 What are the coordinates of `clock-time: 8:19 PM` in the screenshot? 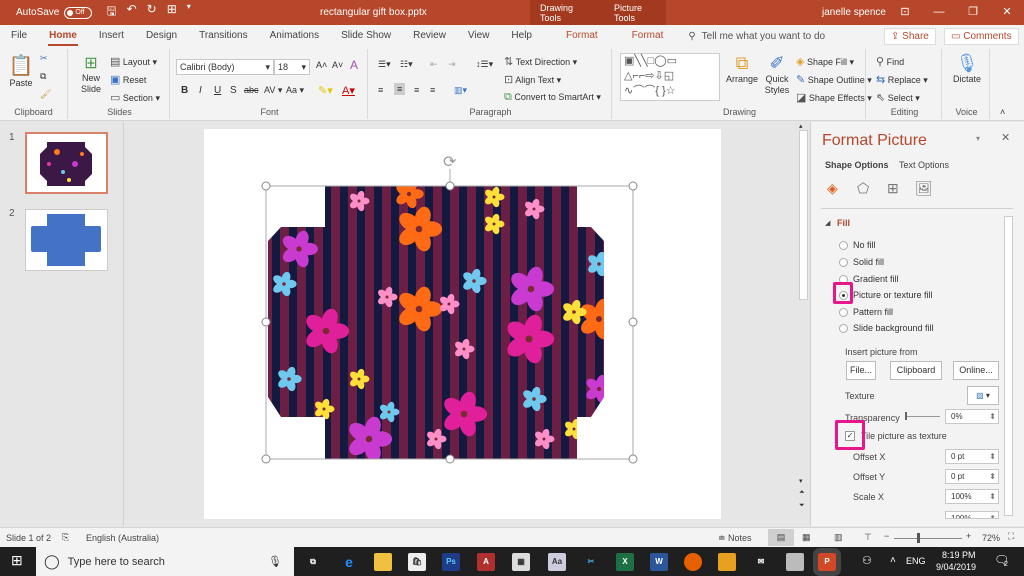 It's located at (959, 555).